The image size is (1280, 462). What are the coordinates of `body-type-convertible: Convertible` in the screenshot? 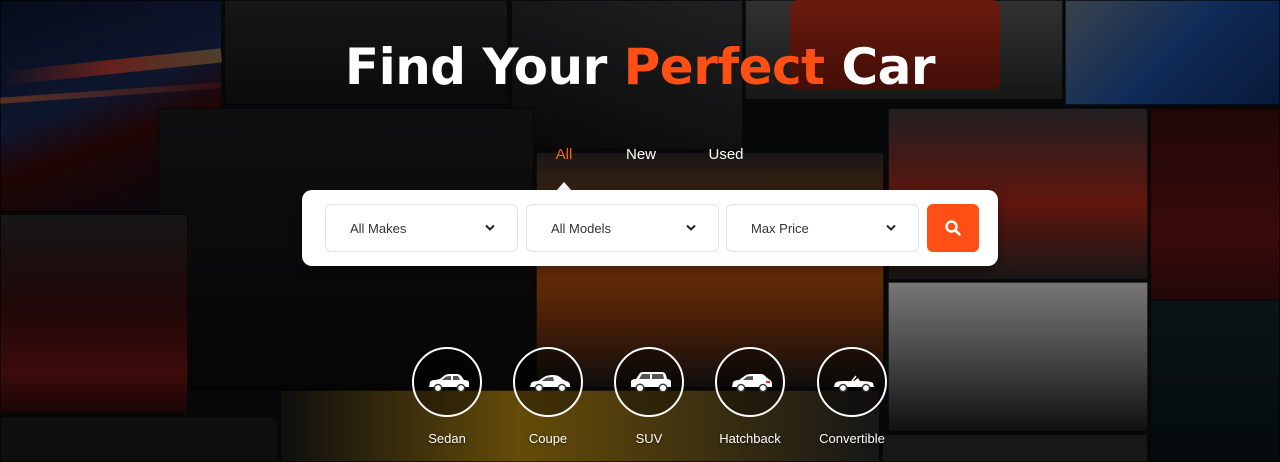 It's located at (852, 396).